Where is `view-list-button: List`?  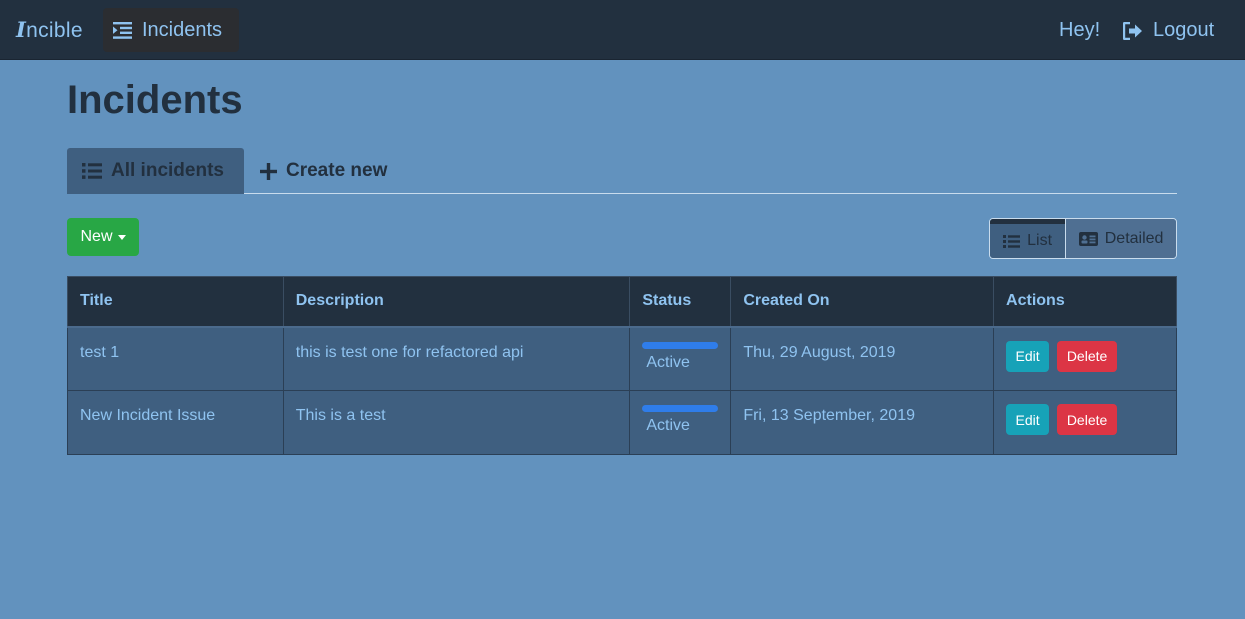
view-list-button: List is located at coordinates (1028, 238).